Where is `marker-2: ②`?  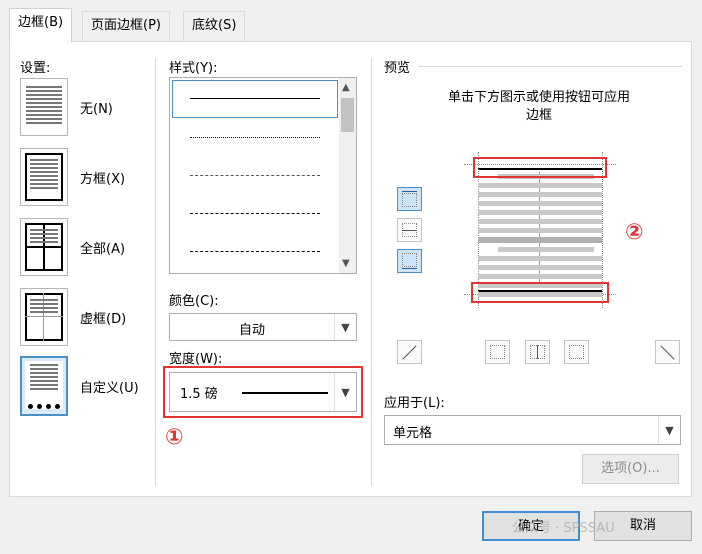
marker-2: ② is located at coordinates (634, 232).